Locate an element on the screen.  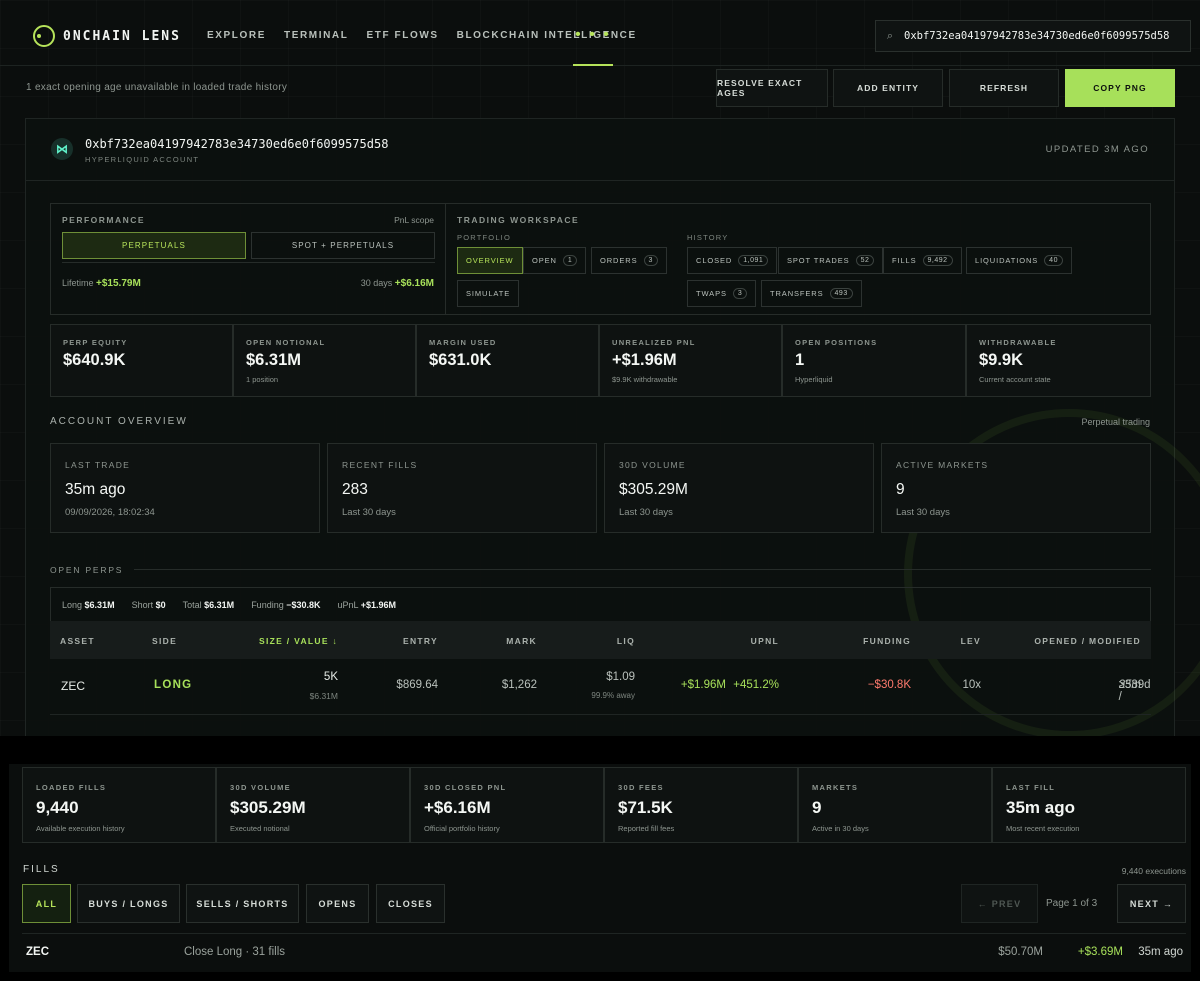
overview-label: LAST TRADE is located at coordinates (98, 465).